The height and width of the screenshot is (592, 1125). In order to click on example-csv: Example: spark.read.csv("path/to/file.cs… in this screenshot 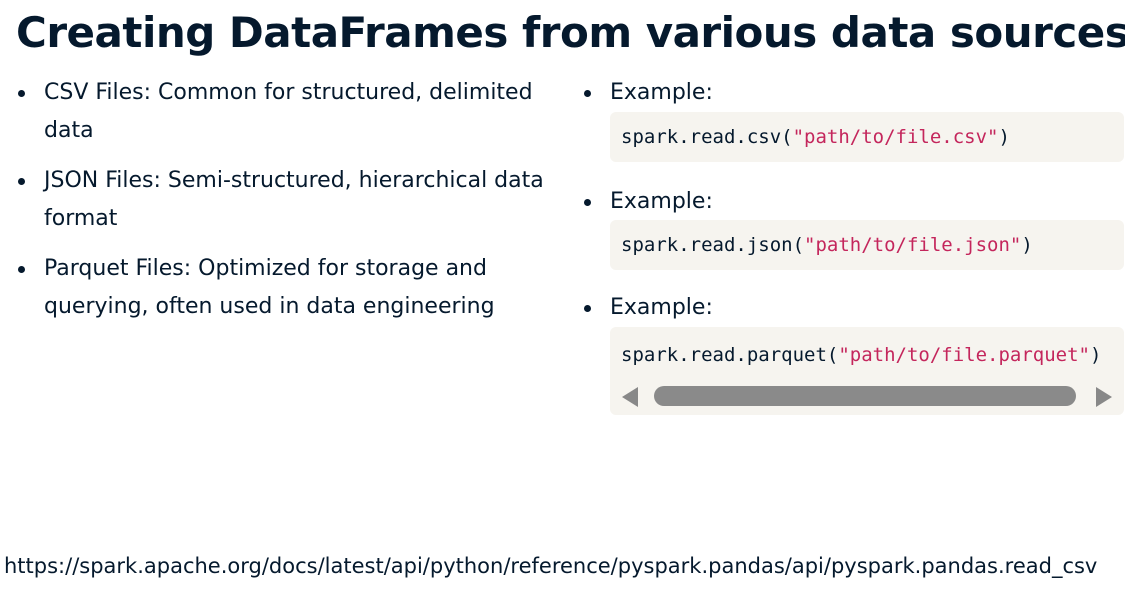, I will do `click(852, 118)`.